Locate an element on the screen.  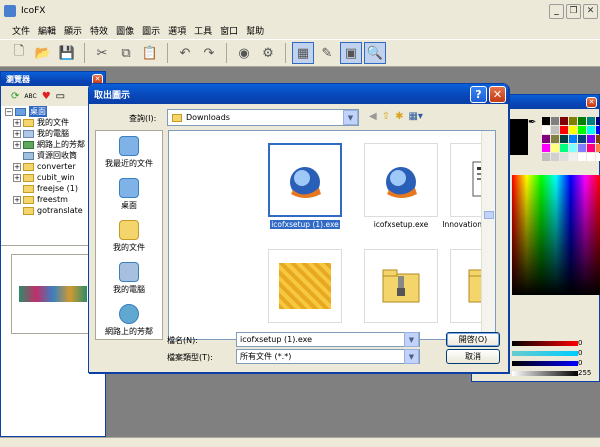
new-folder-icon: ✱ is located at coordinates (399, 116).